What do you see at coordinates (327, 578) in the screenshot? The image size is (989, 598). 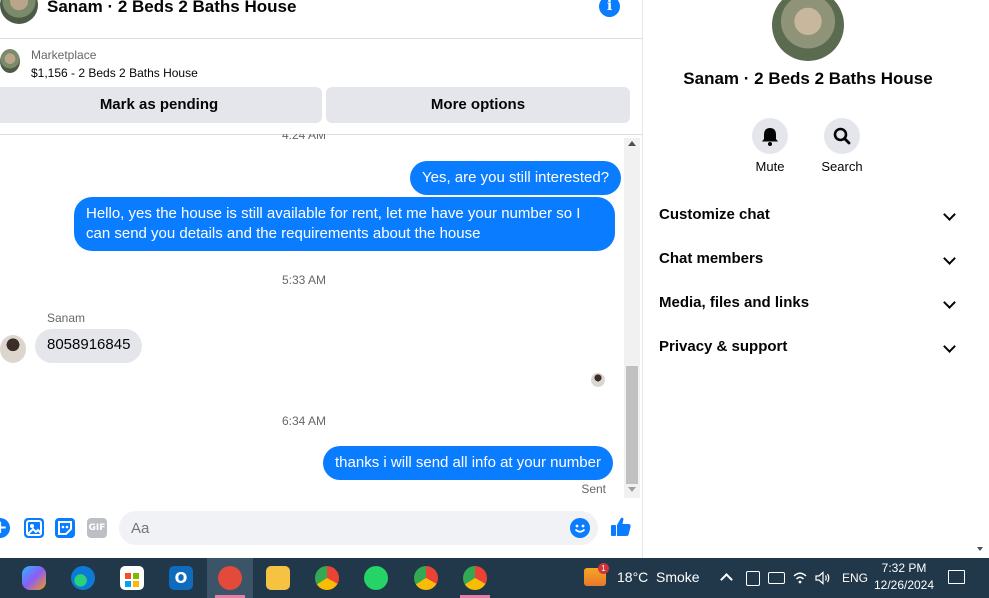 I see `chrome-icon` at bounding box center [327, 578].